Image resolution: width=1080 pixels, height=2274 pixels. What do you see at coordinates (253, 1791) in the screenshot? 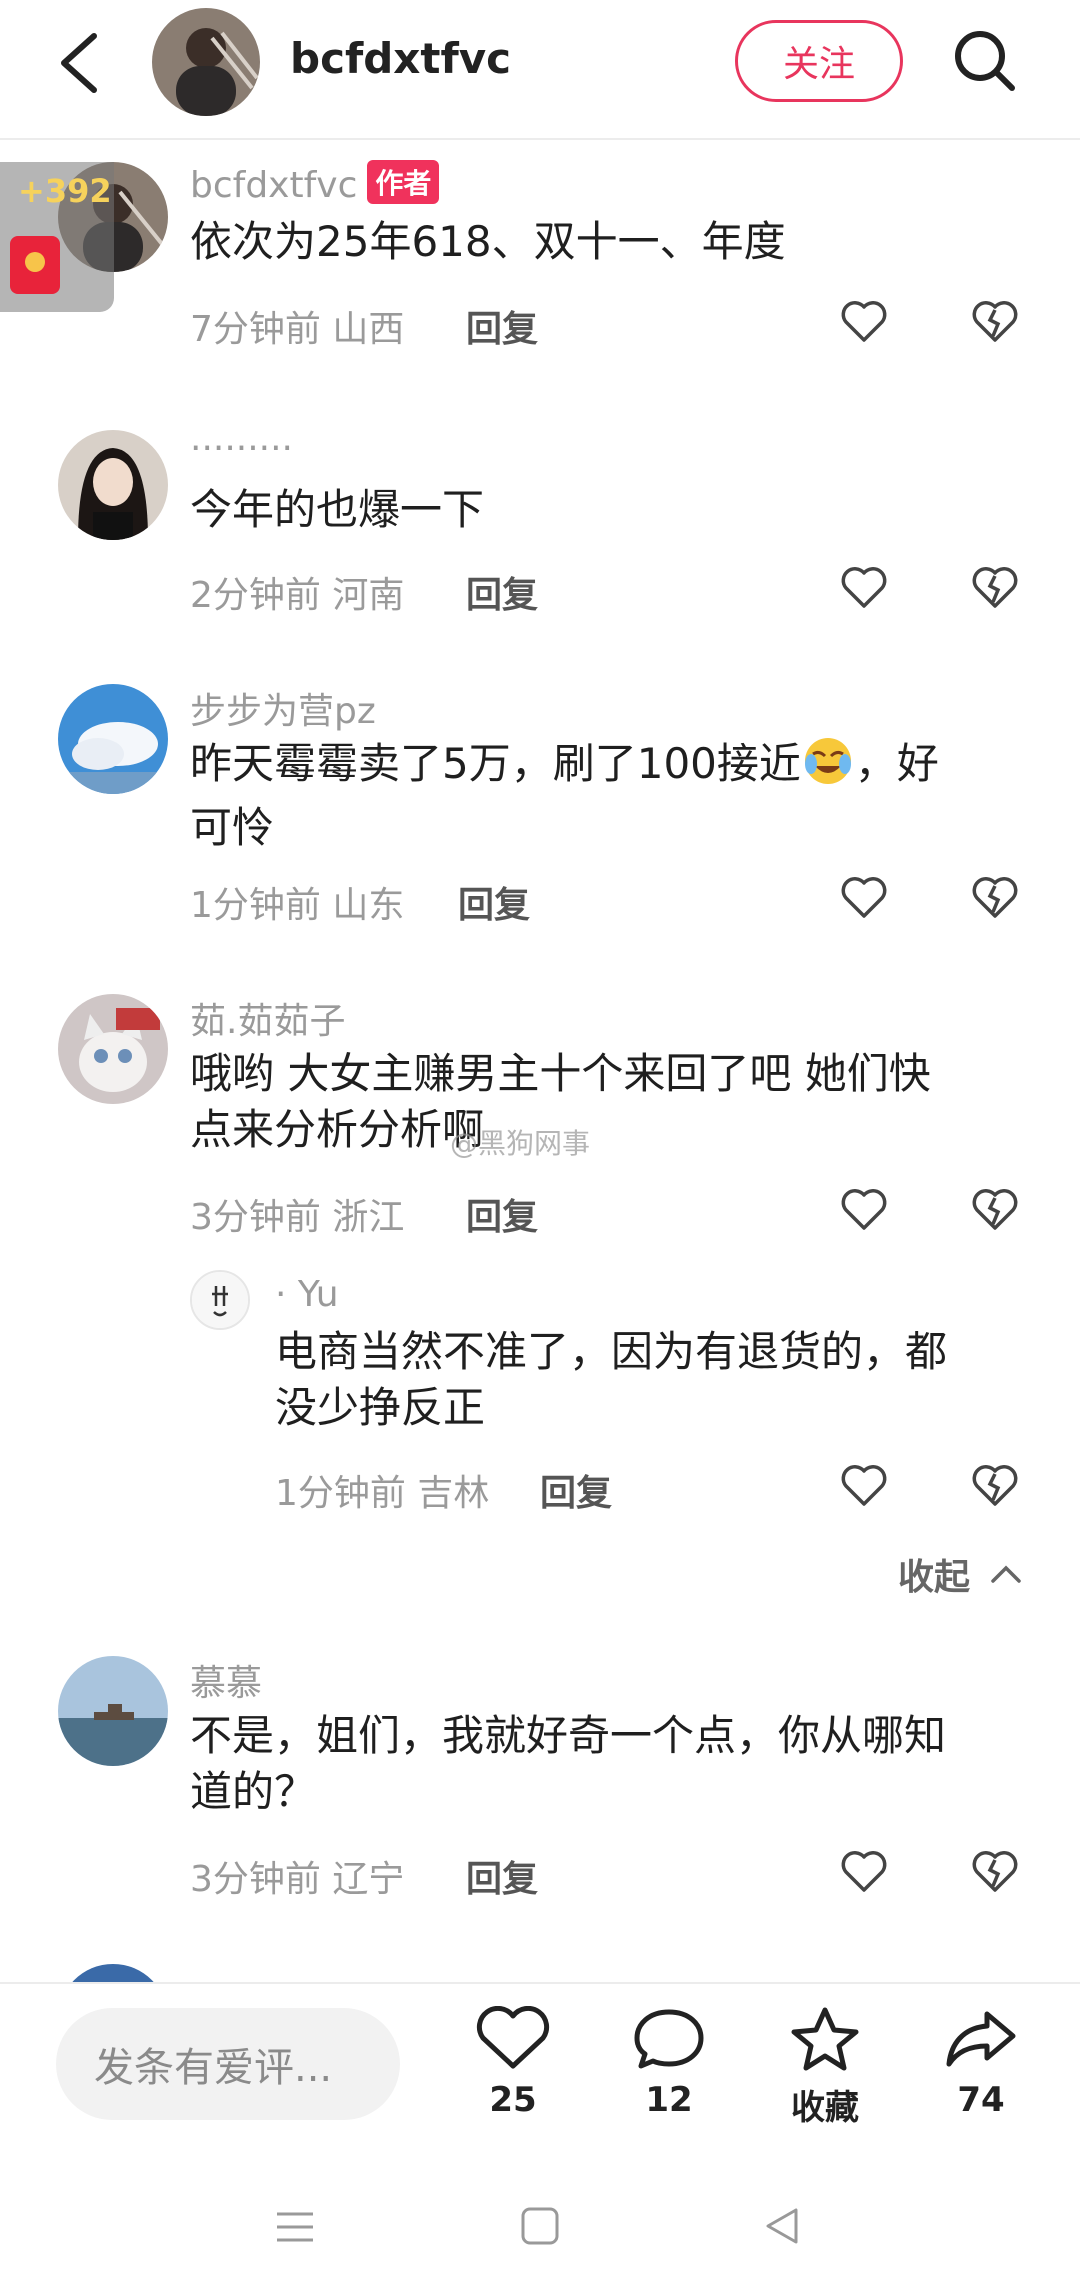
I see `comment-text-line: 道的？` at bounding box center [253, 1791].